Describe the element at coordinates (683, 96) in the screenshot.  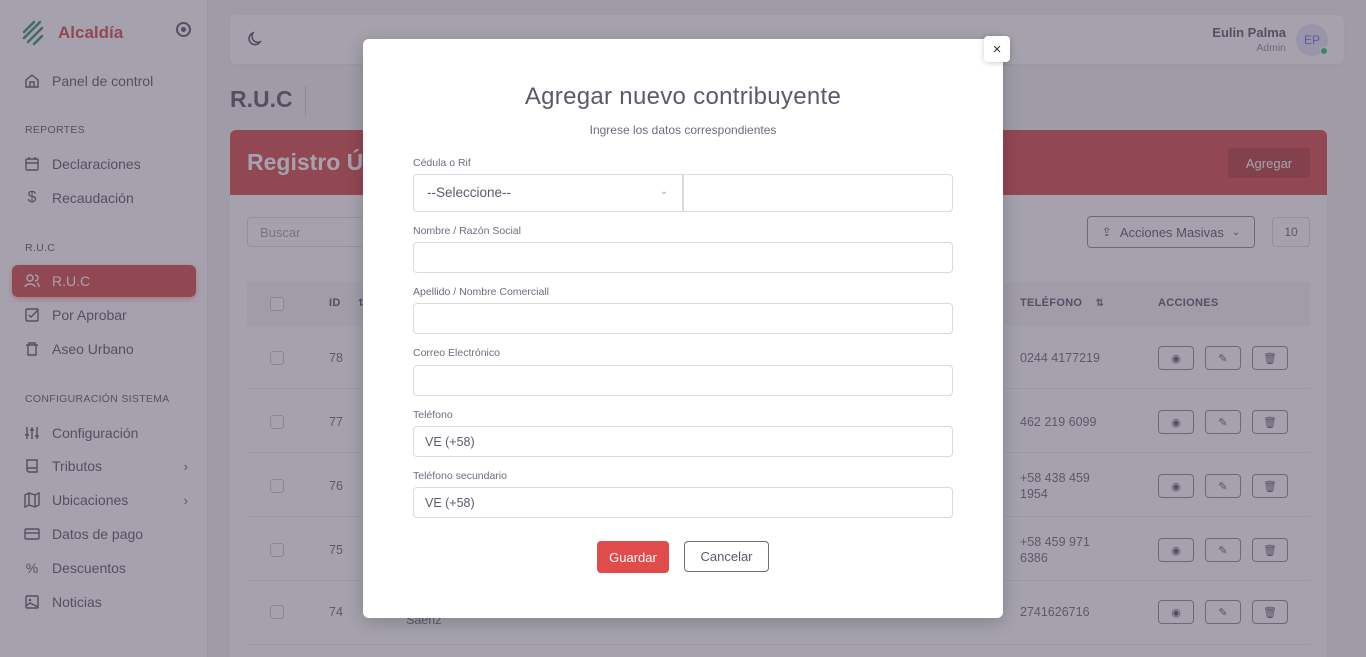
I see `modal-title: Agregar nuevo contribuyente` at that location.